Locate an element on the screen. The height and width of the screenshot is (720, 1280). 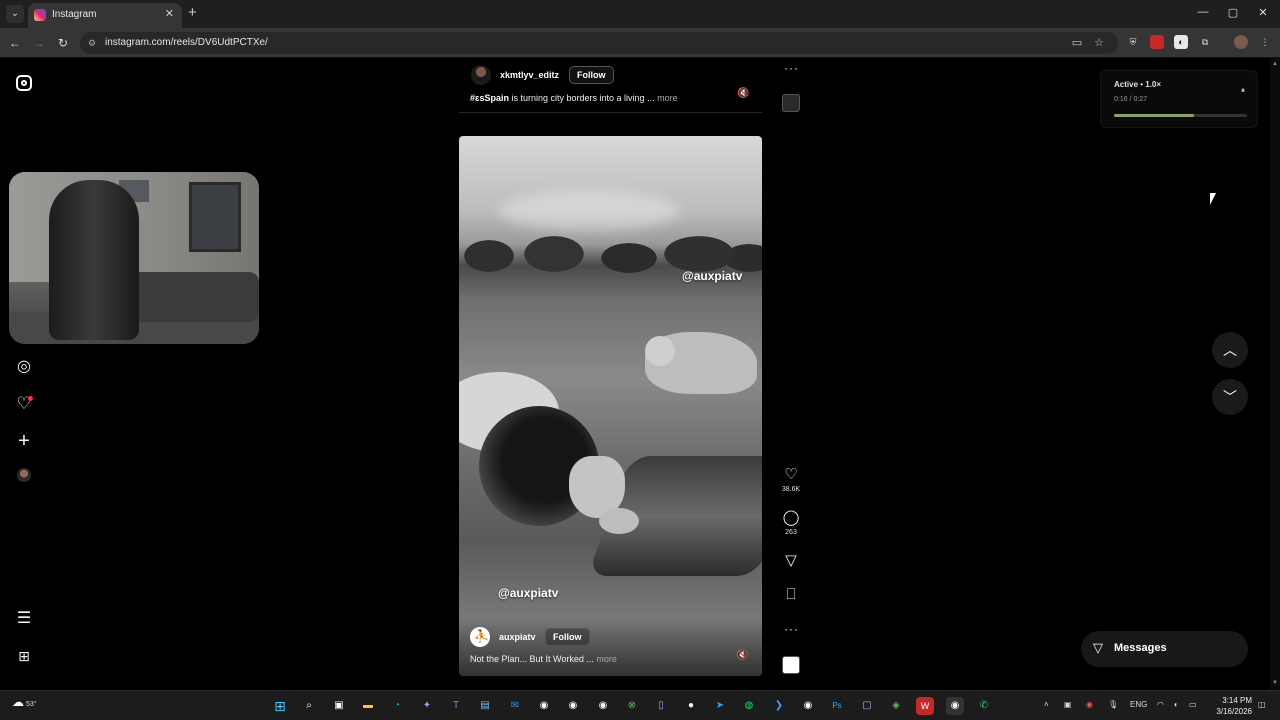
like-action: ♡ 38.6K is located at coordinates (791, 479).